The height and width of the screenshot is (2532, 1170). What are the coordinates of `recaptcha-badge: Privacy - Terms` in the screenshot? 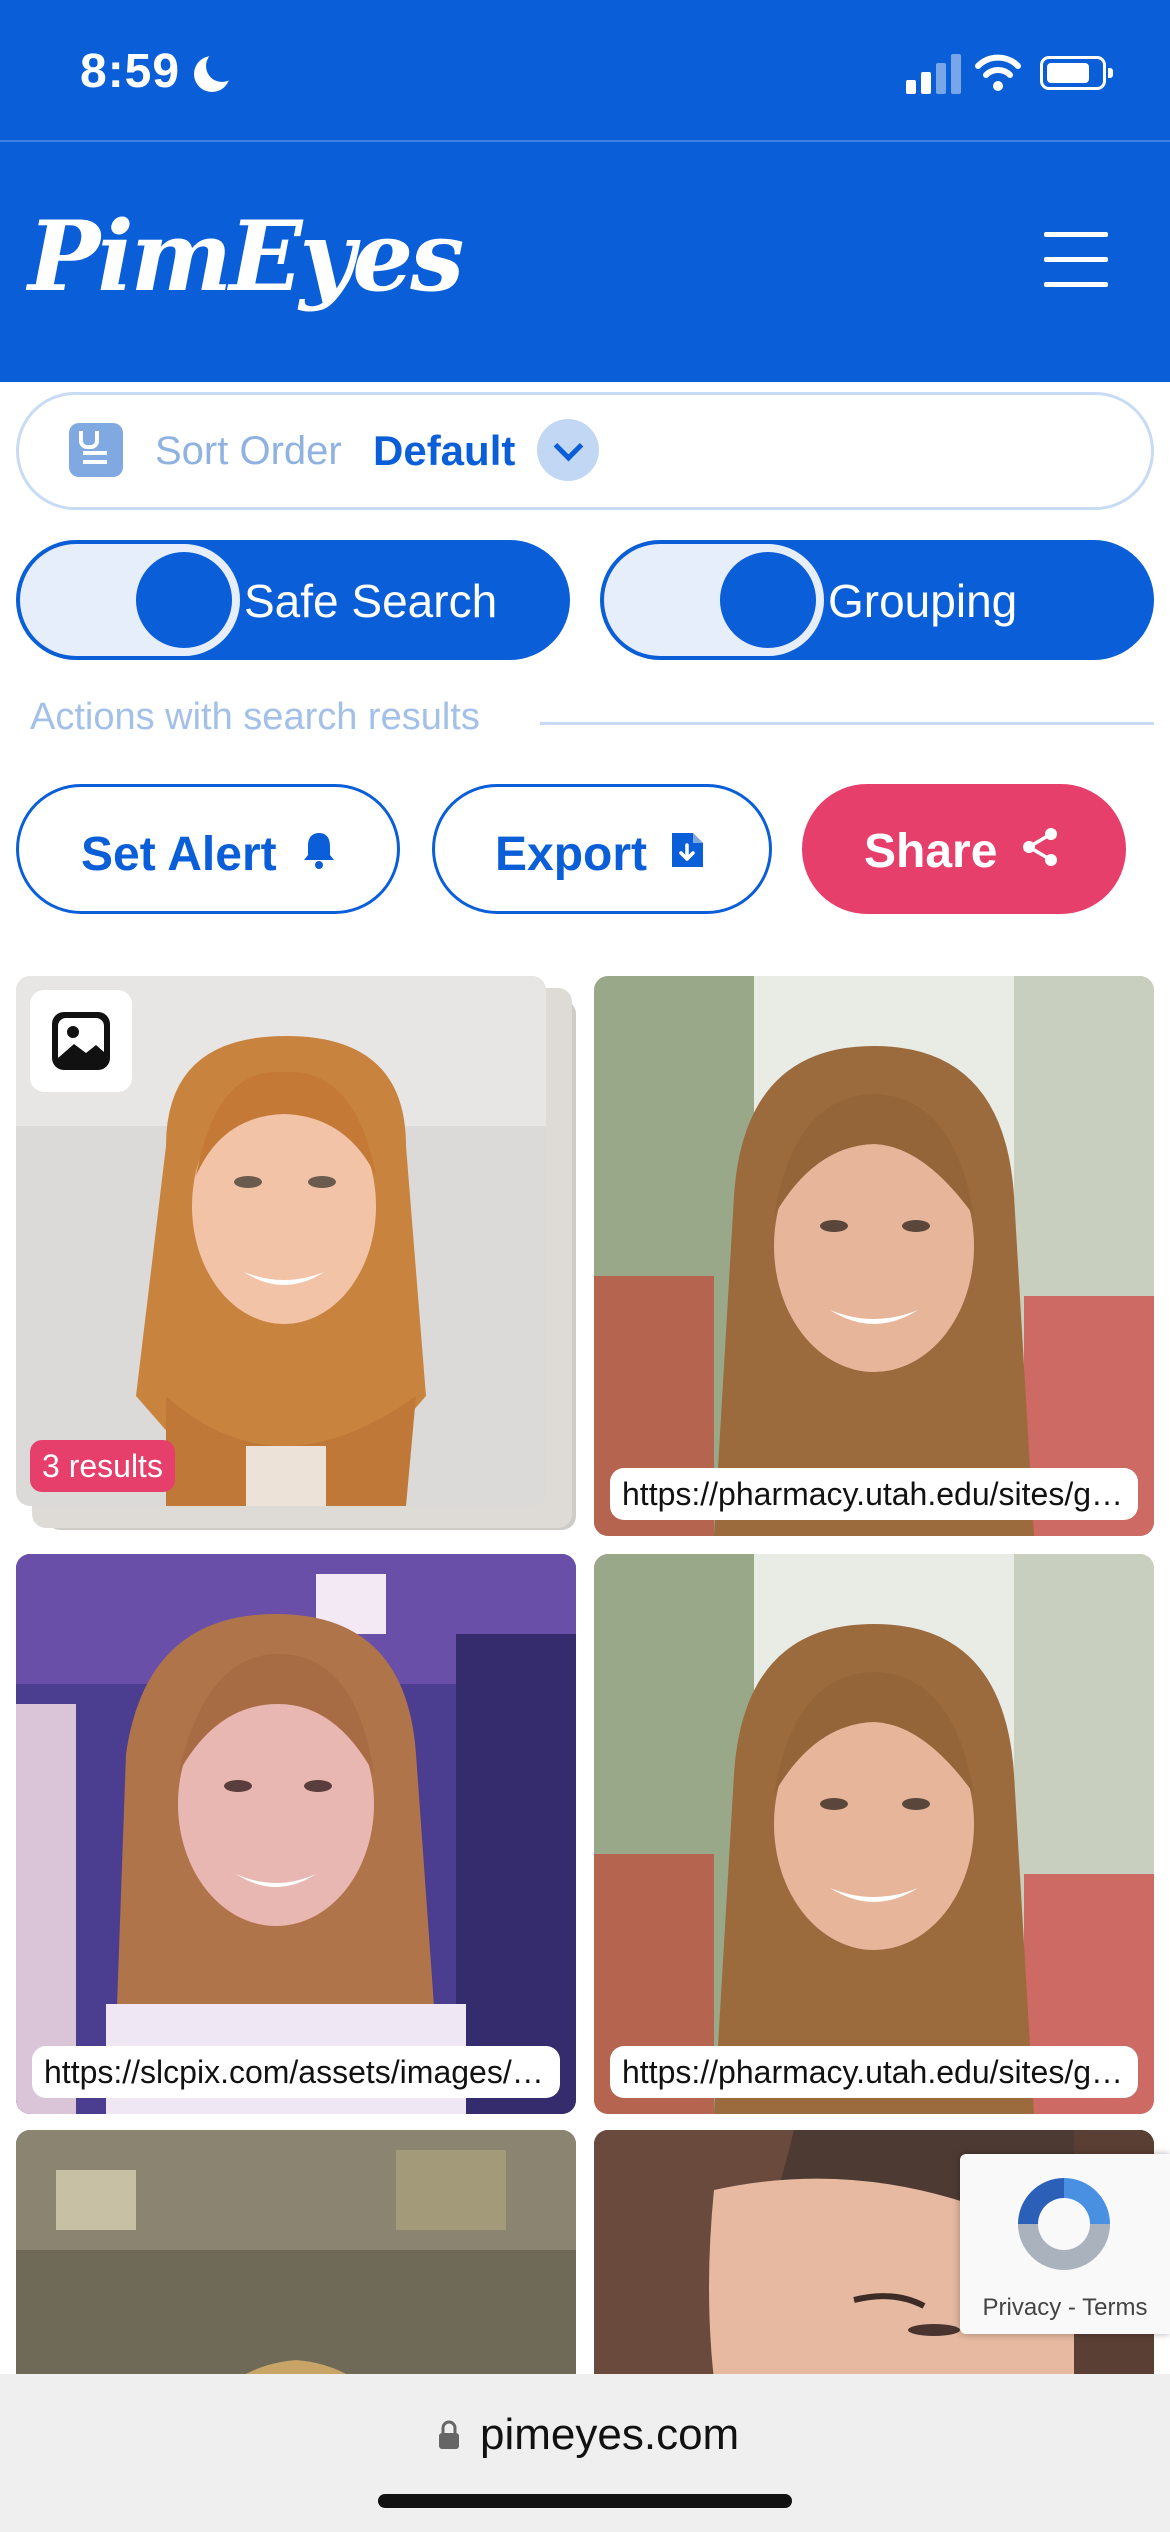 It's located at (1065, 2244).